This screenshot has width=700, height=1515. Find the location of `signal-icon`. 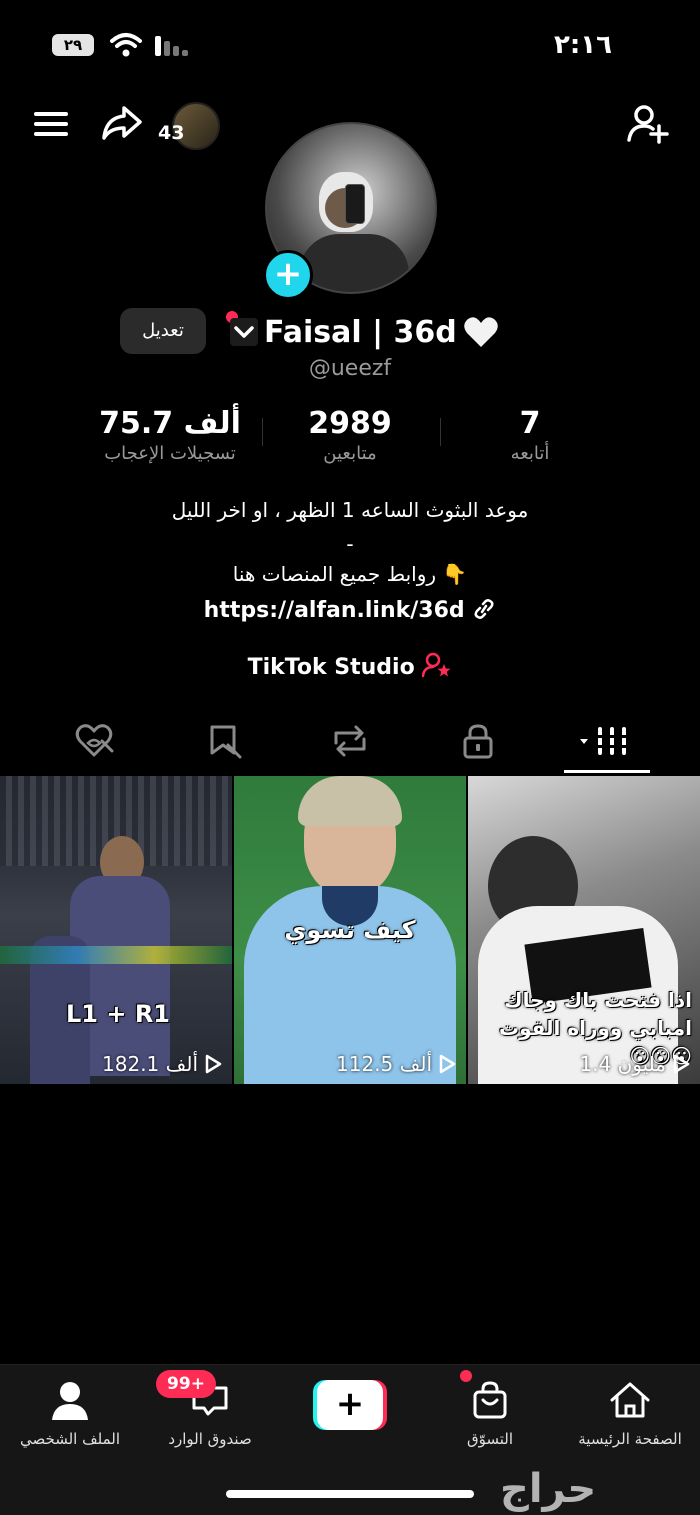

signal-icon is located at coordinates (171, 46).